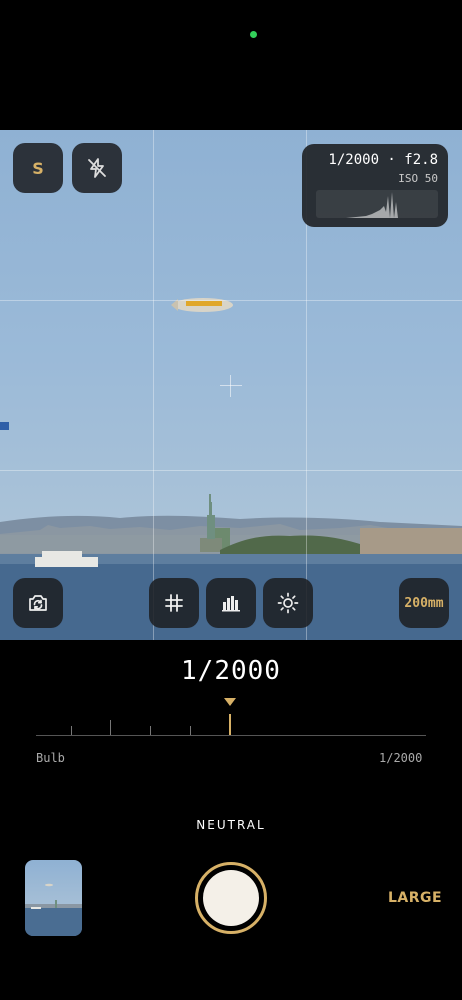 This screenshot has height=1000, width=462. I want to click on exposure-compensation-button, so click(288, 603).